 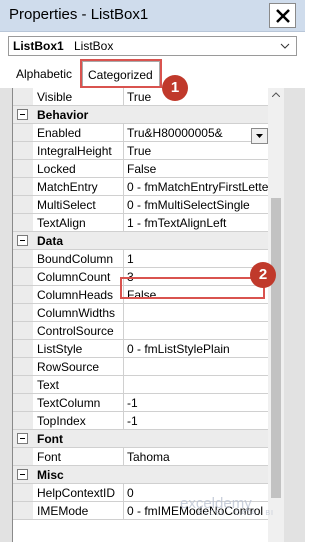 I want to click on property-row: RowSource, so click(x=141, y=367).